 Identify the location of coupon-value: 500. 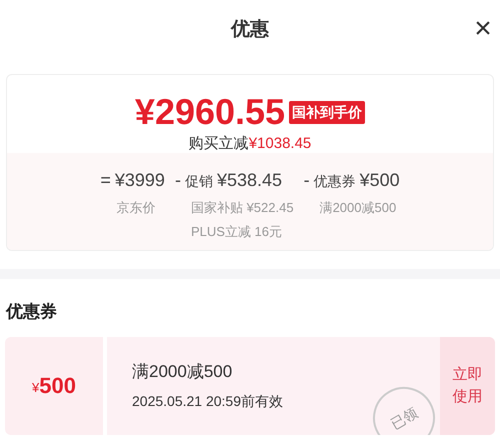
(57, 386).